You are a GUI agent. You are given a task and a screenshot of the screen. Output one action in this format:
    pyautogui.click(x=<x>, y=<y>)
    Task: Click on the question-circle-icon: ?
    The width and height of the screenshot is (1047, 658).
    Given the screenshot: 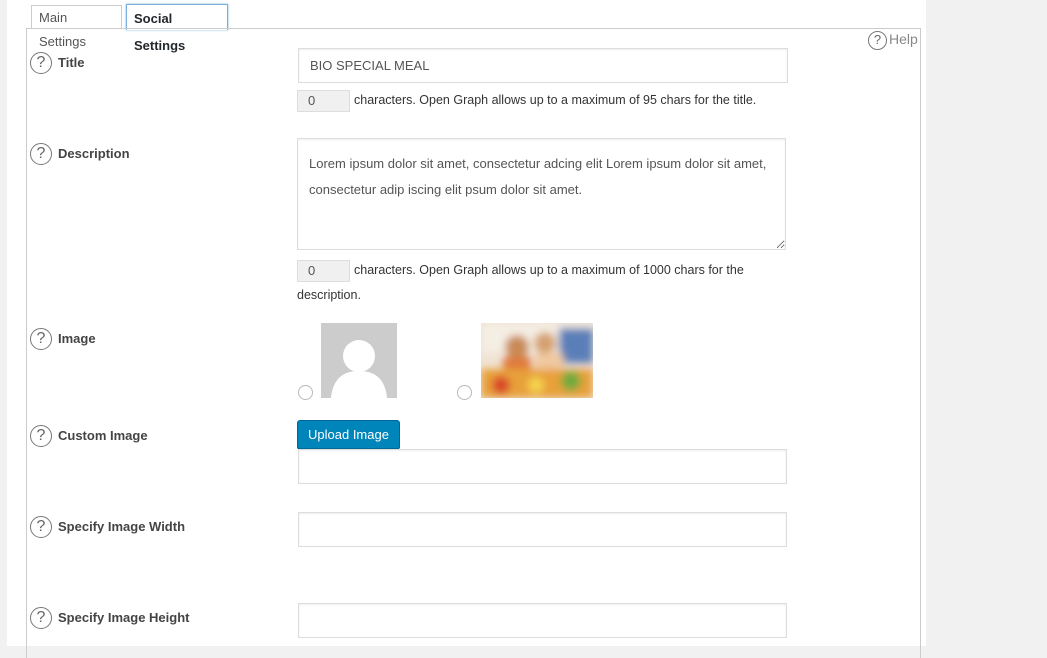 What is the action you would take?
    pyautogui.click(x=877, y=40)
    